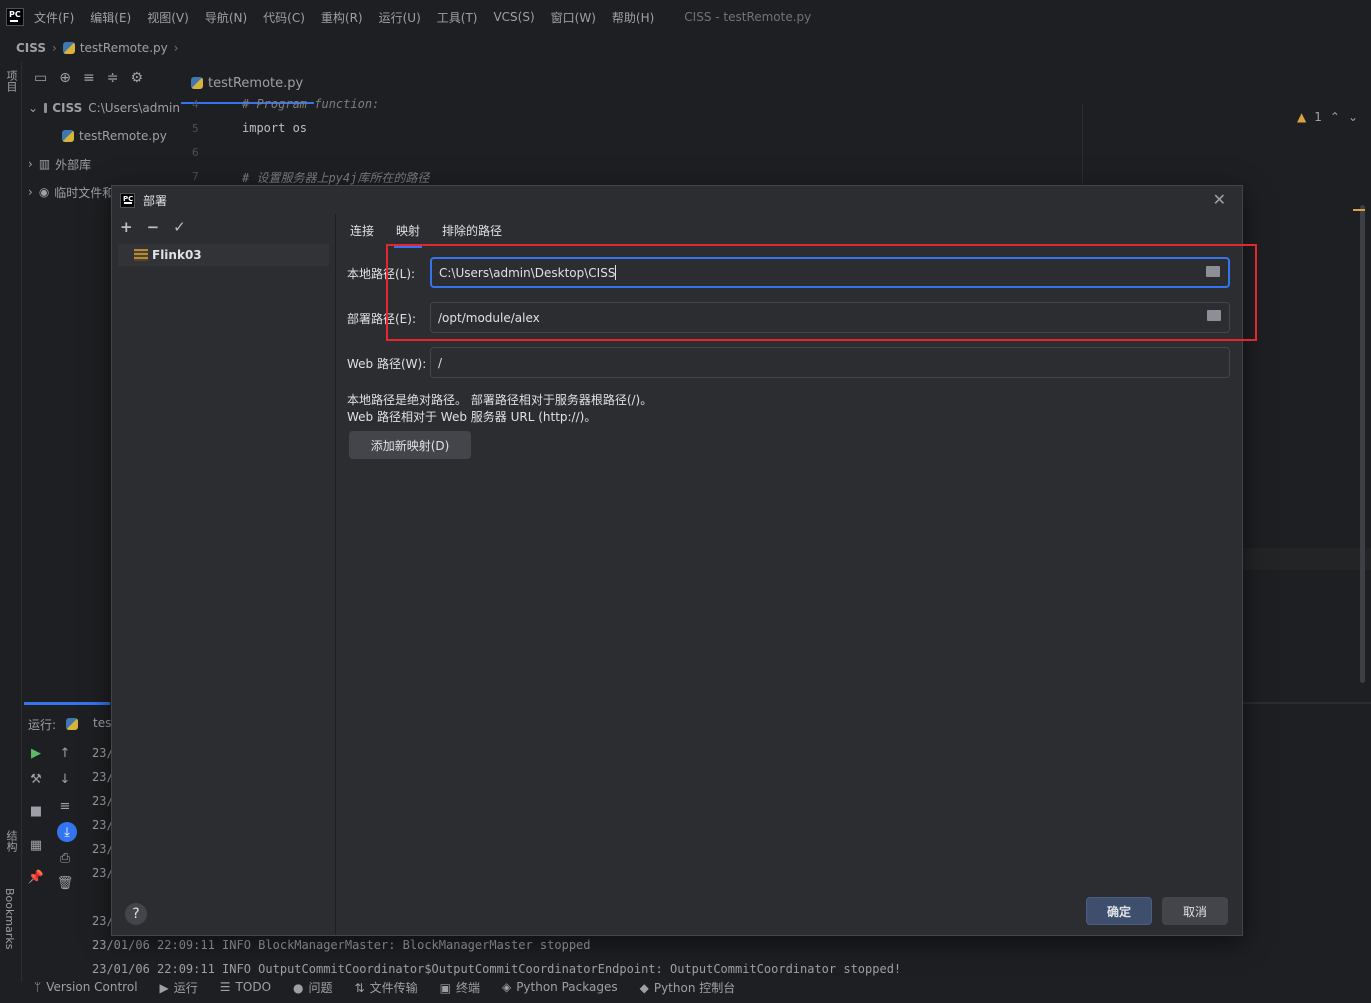 The width and height of the screenshot is (1371, 1003). I want to click on web-path-field: /, so click(830, 362).